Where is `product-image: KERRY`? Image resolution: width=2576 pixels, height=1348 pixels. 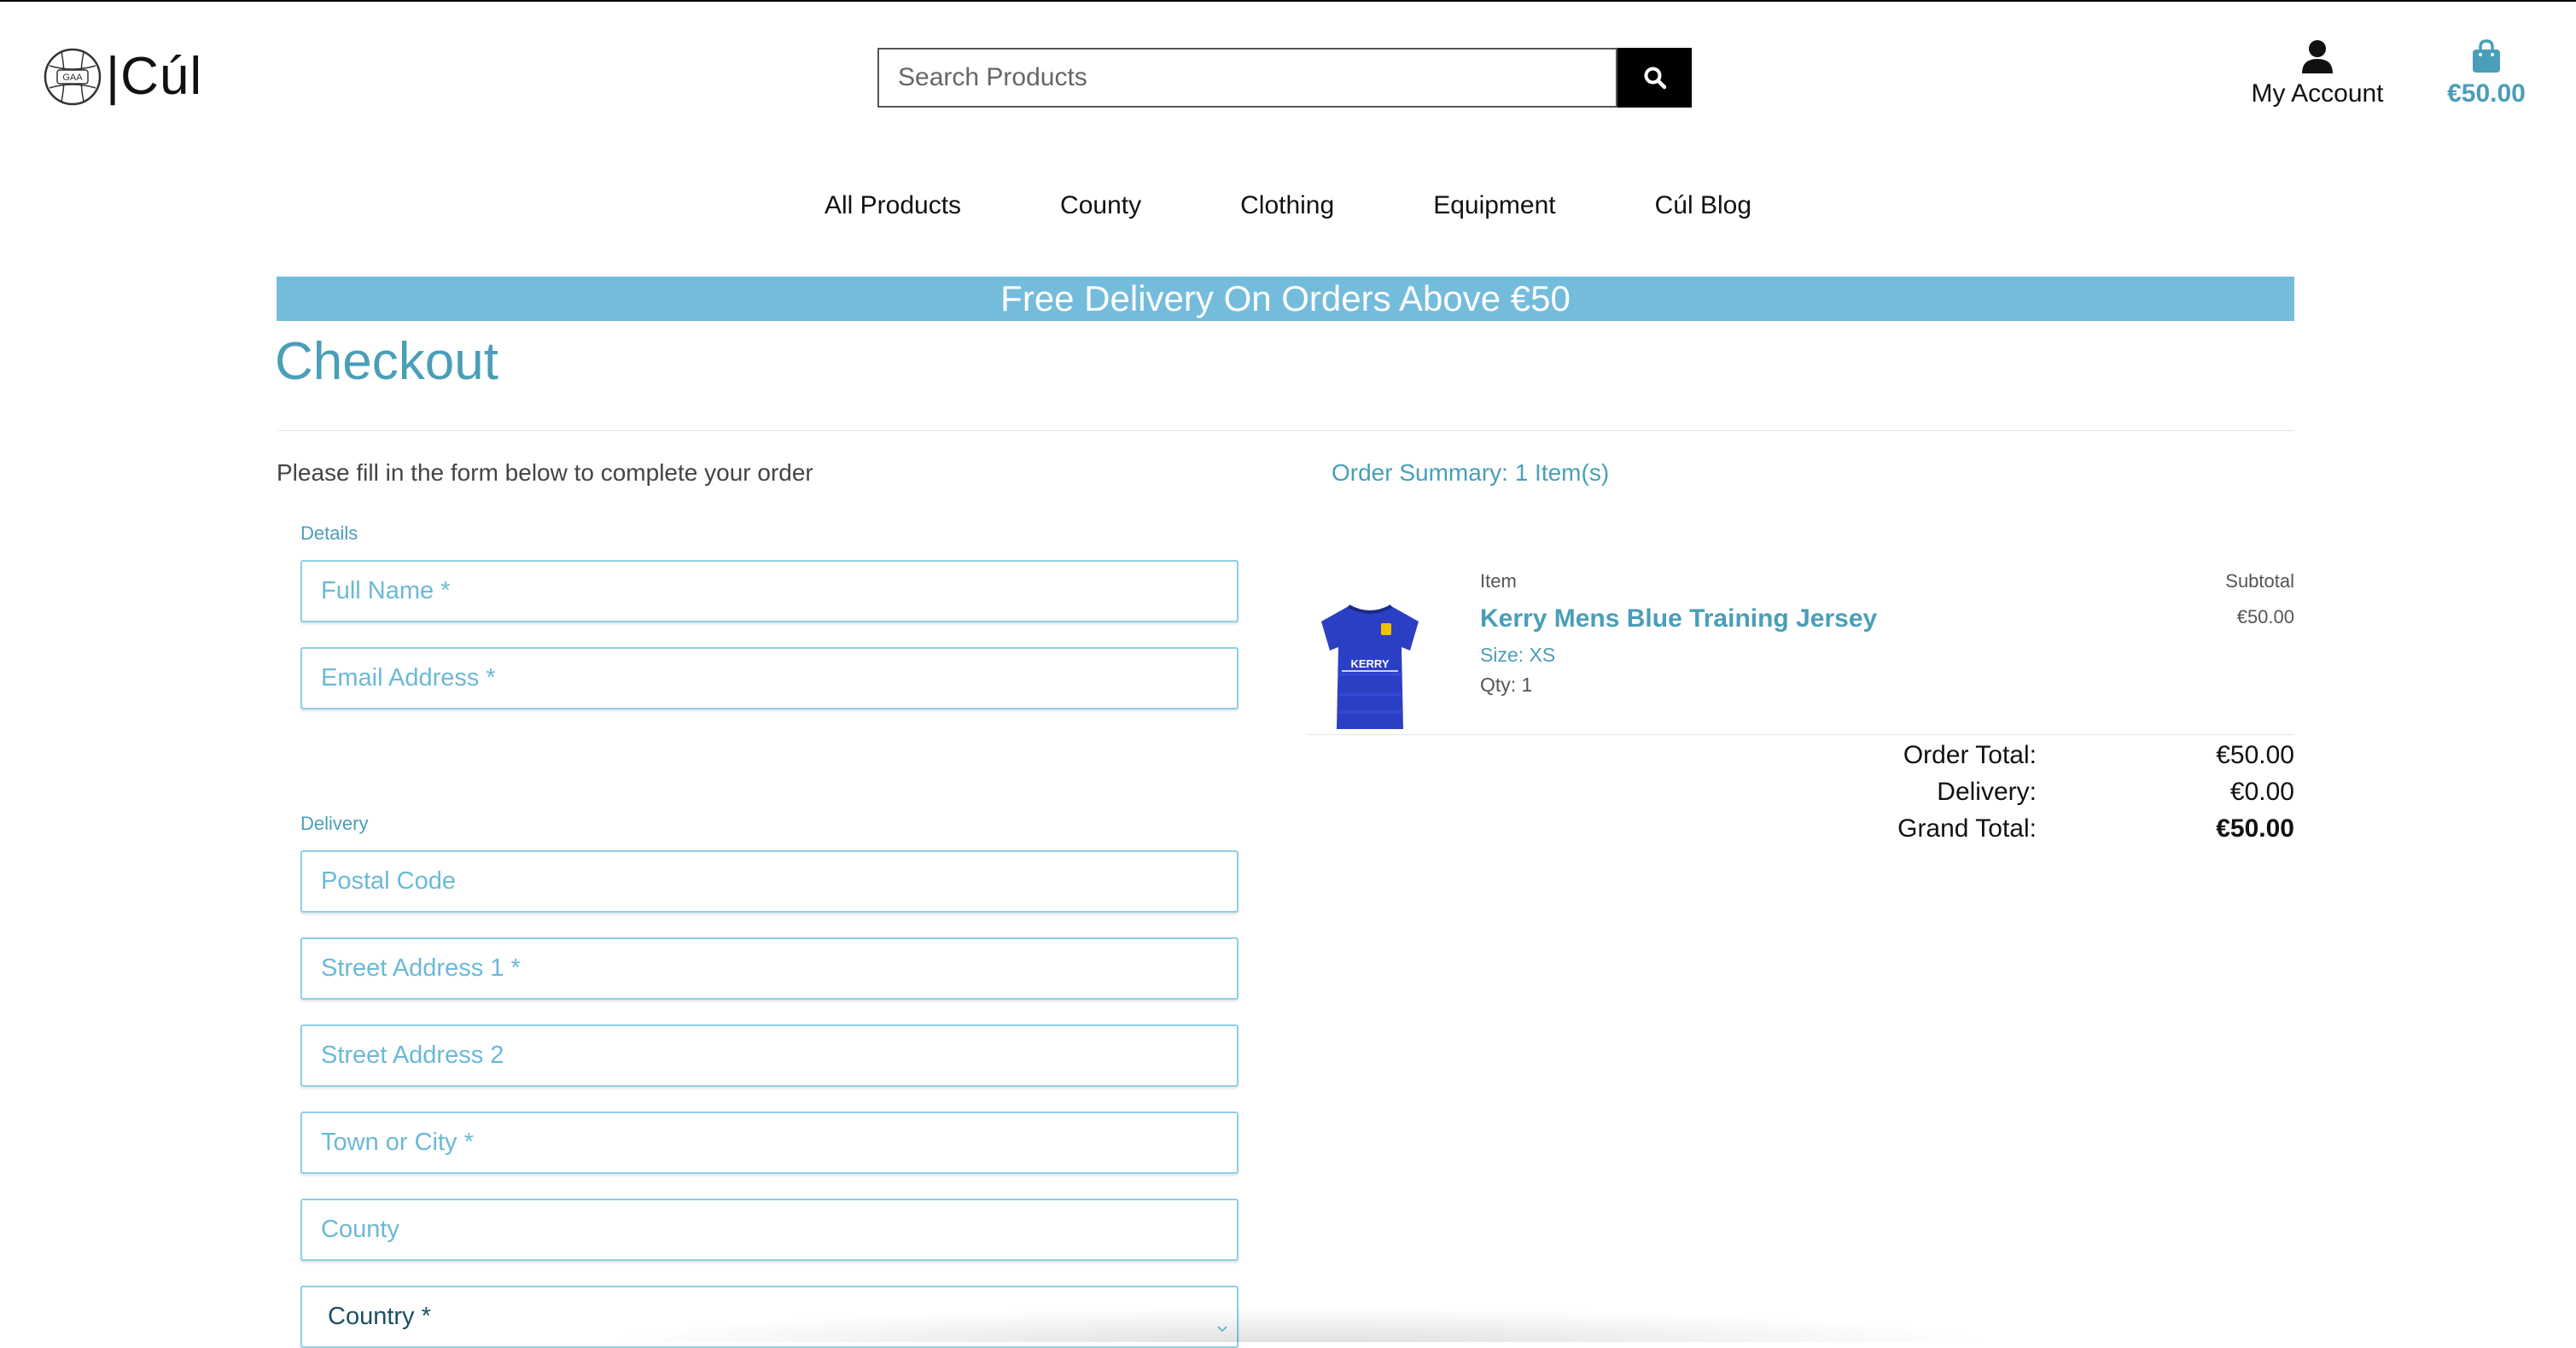 product-image: KERRY is located at coordinates (1370, 666).